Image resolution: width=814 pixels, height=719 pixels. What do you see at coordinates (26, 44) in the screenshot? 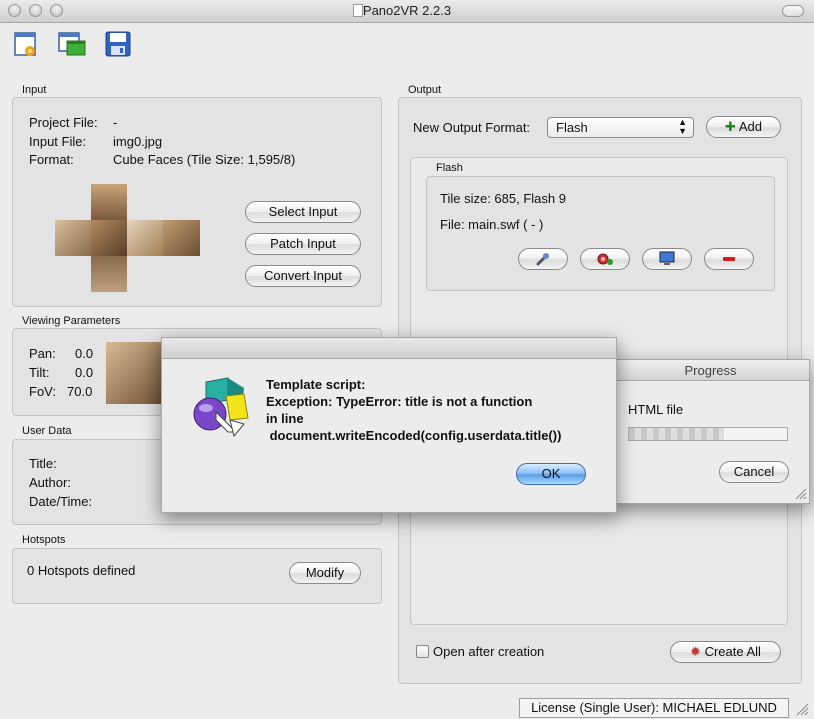
I see `new-project-icon` at bounding box center [26, 44].